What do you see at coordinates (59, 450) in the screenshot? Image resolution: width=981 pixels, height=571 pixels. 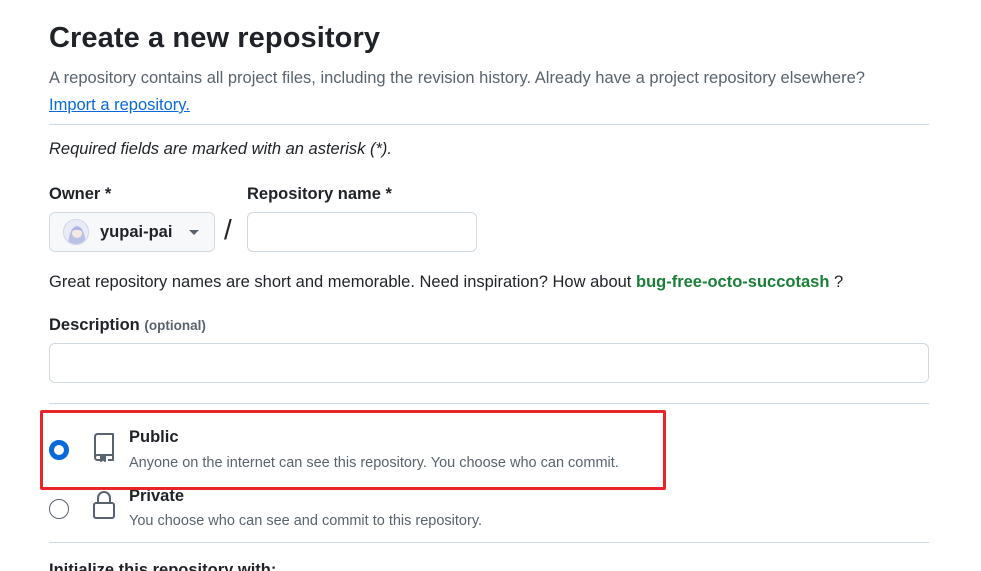 I see `public-radio` at bounding box center [59, 450].